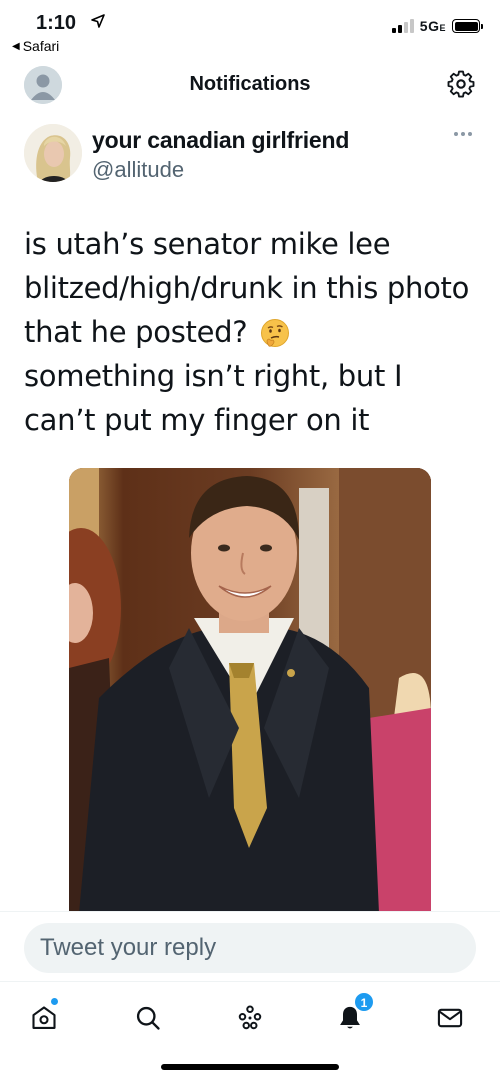 This screenshot has height=1083, width=500. I want to click on thinking-face-icon, so click(275, 333).